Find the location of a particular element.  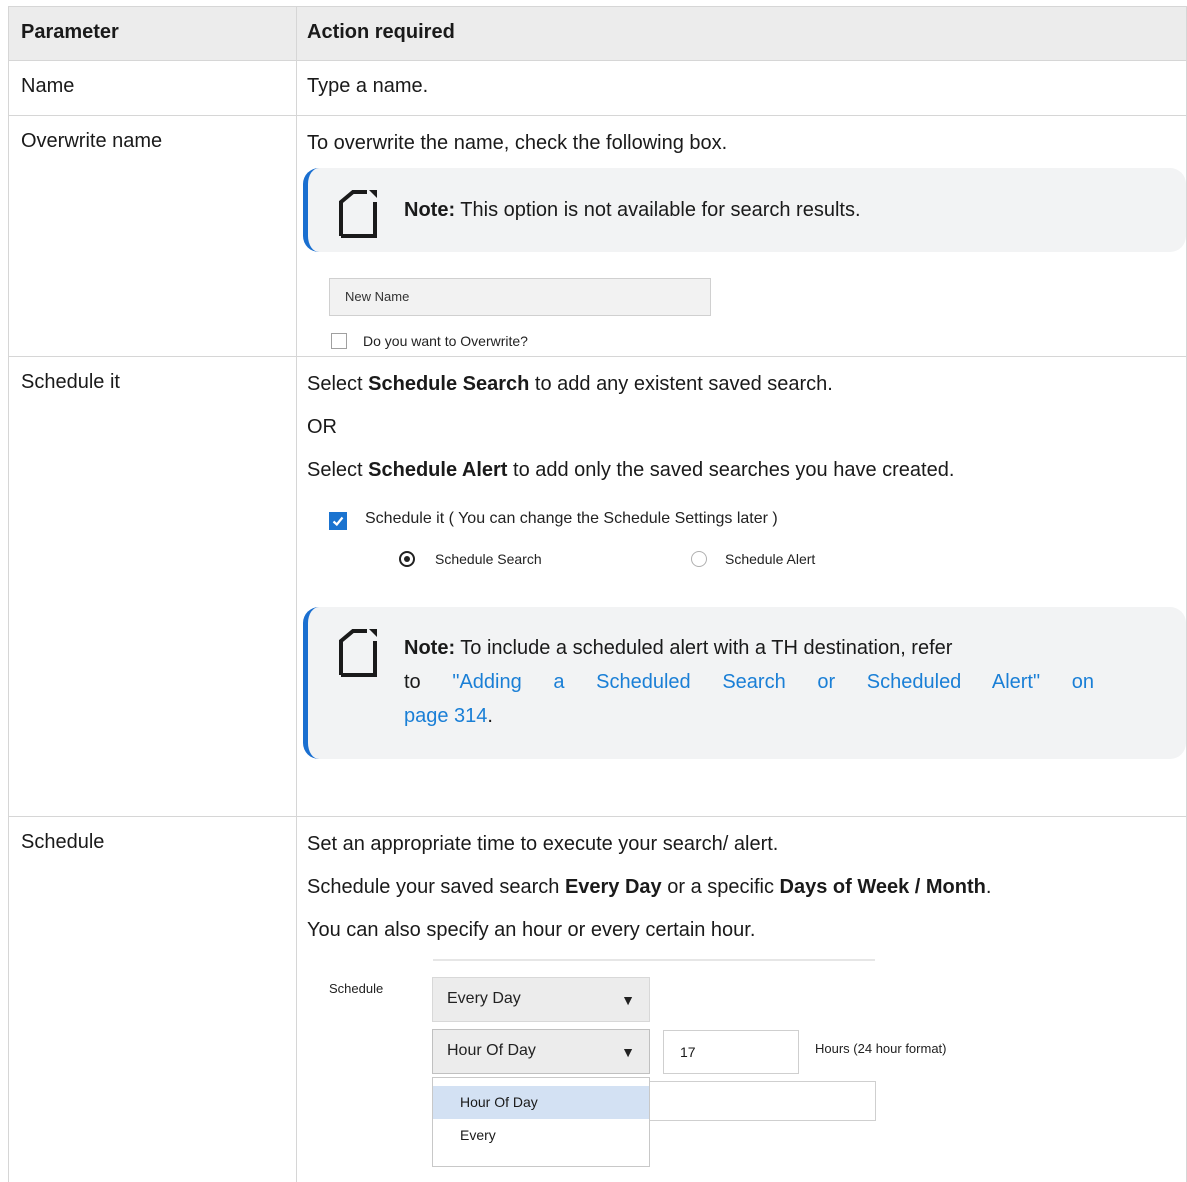

hour-mode-value: Hour Of Day is located at coordinates (491, 1050).